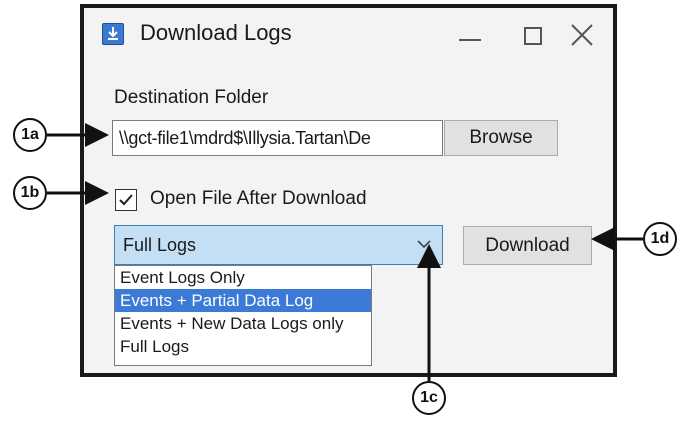 The width and height of the screenshot is (695, 423). Describe the element at coordinates (30, 193) in the screenshot. I see `callout-1b: 1b` at that location.